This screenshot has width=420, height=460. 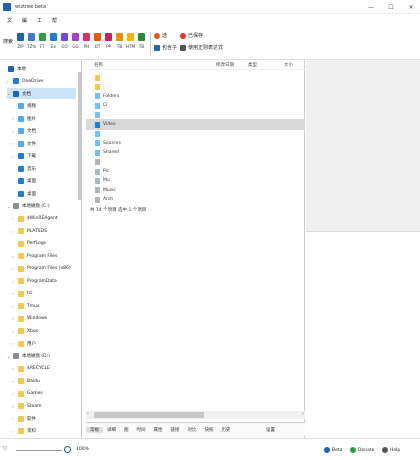 I want to click on tab-general: 常规, so click(x=94, y=429).